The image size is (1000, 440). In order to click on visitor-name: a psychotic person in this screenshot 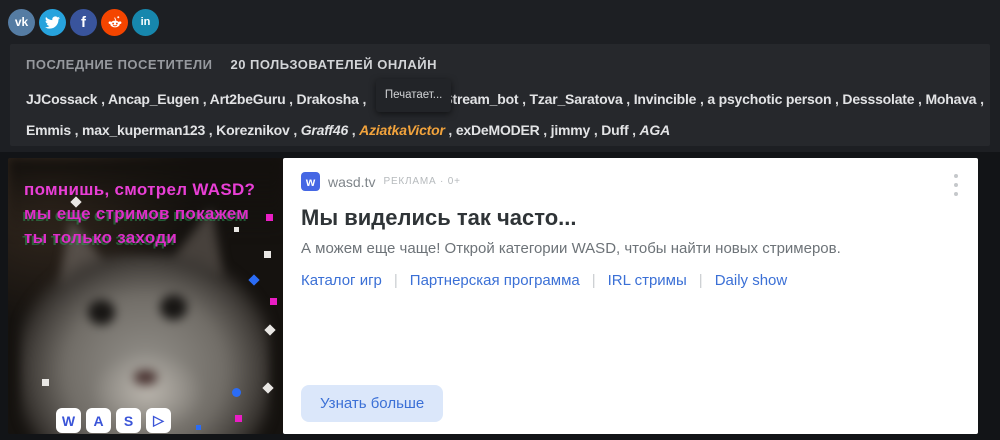, I will do `click(769, 99)`.